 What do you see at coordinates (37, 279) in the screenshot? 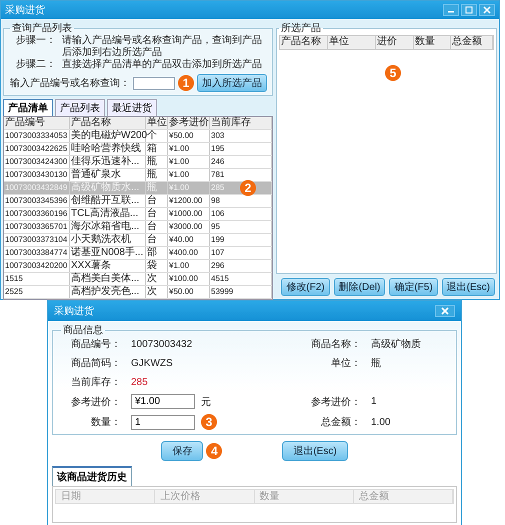
I see `table-cell: 1515` at bounding box center [37, 279].